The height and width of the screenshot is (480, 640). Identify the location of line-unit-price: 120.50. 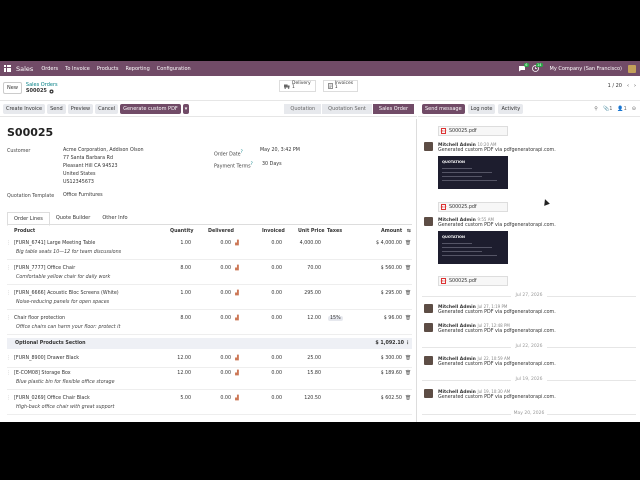
(312, 398).